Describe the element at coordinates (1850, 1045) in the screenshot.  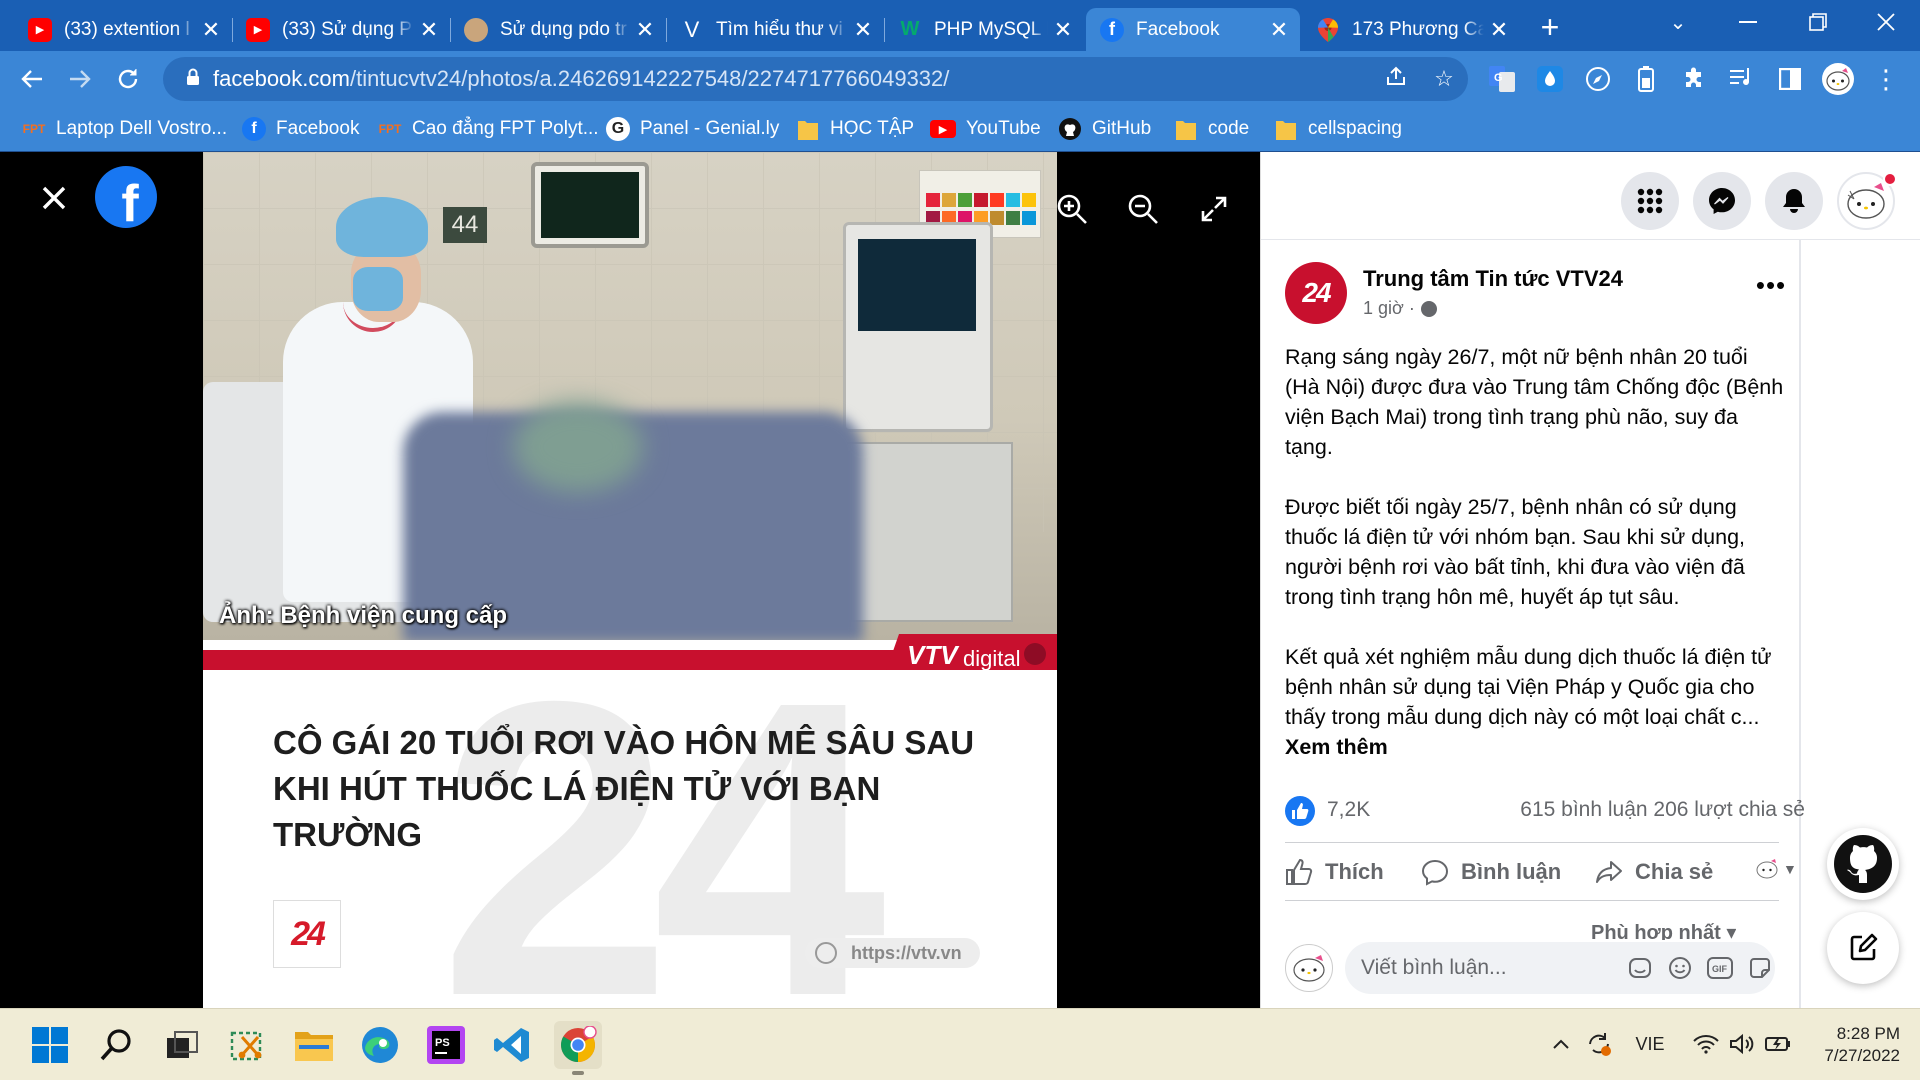
I see `system-clock: 8:28 PM 7/27/2022` at that location.